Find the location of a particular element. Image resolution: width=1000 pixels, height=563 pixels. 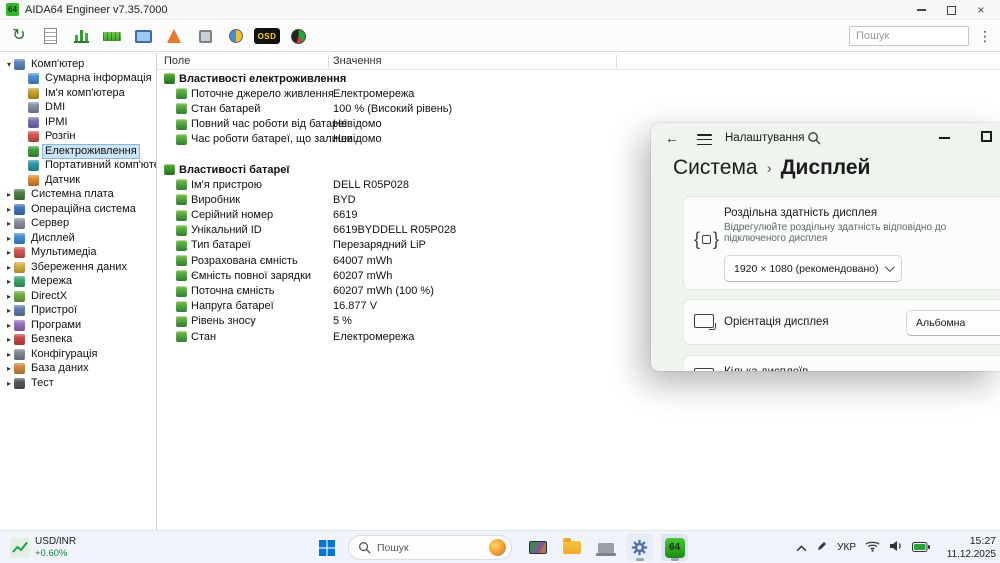

tree-item: ▸ Дисплей is located at coordinates (78, 238).